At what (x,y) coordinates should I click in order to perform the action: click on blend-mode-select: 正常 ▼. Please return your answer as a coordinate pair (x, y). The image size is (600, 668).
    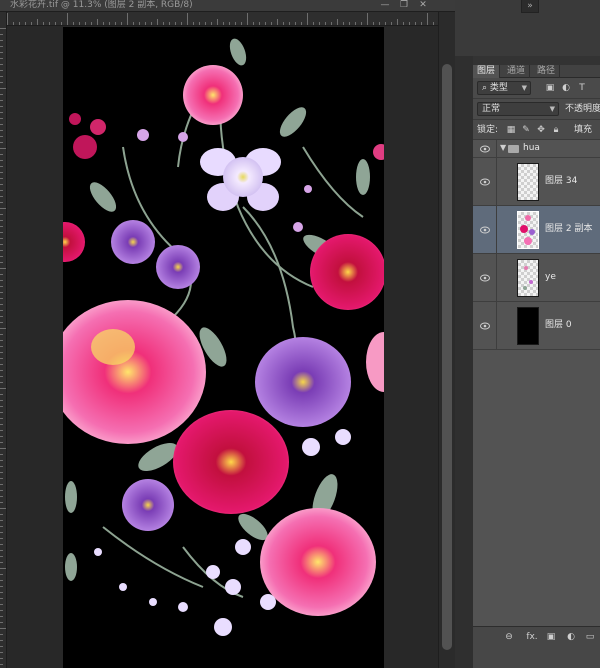
    Looking at the image, I should click on (518, 109).